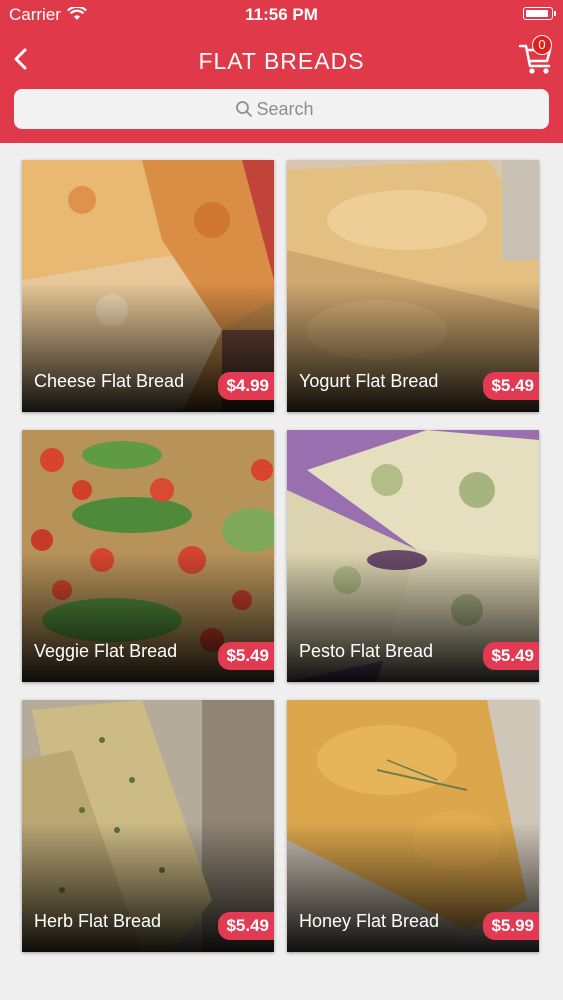 This screenshot has width=563, height=1000. Describe the element at coordinates (109, 381) in the screenshot. I see `product-name: Cheese Flat Bread` at that location.